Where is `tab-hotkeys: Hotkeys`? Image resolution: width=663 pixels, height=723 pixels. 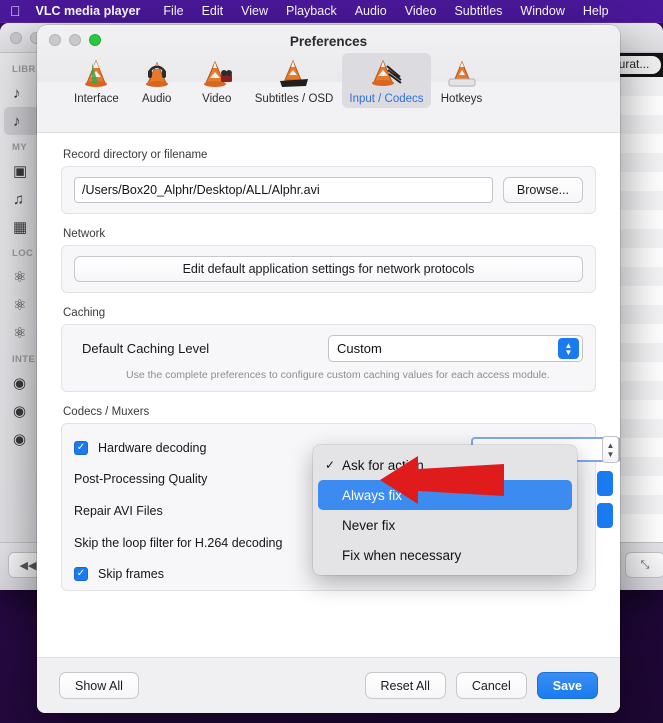
tab-hotkeys: Hotkeys is located at coordinates (462, 80).